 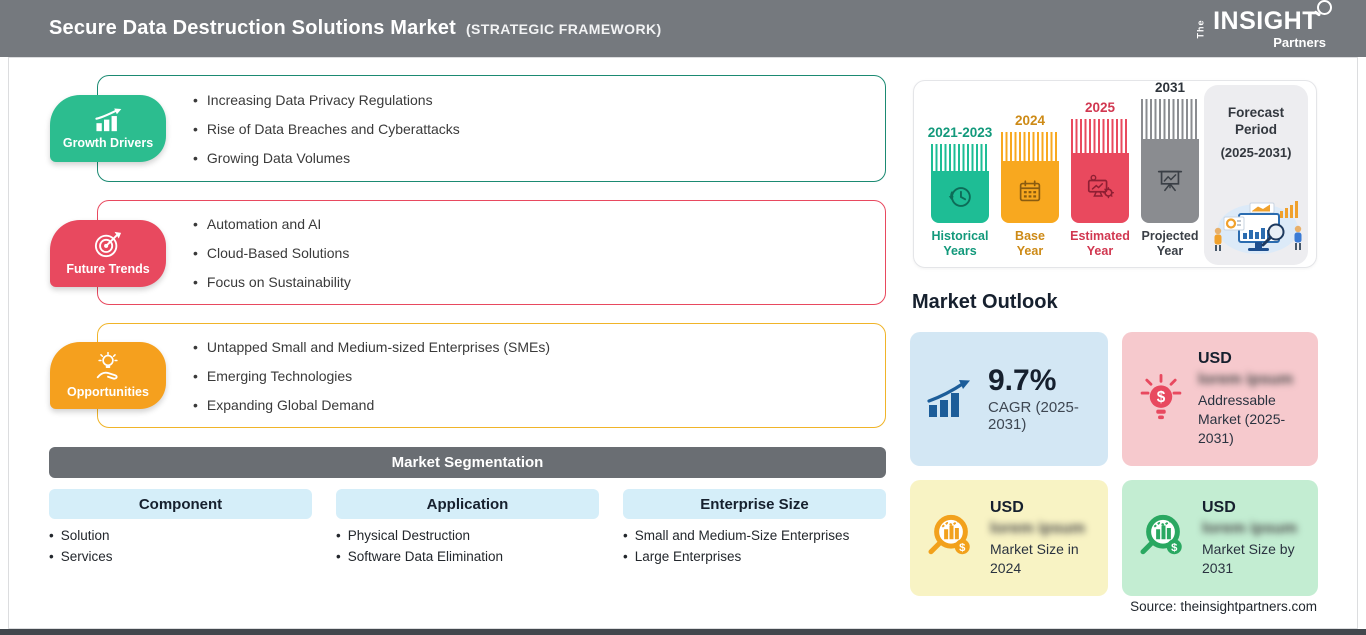 I want to click on list-item: Rise of Data Breaches and Cyberattacks, so click(x=326, y=129).